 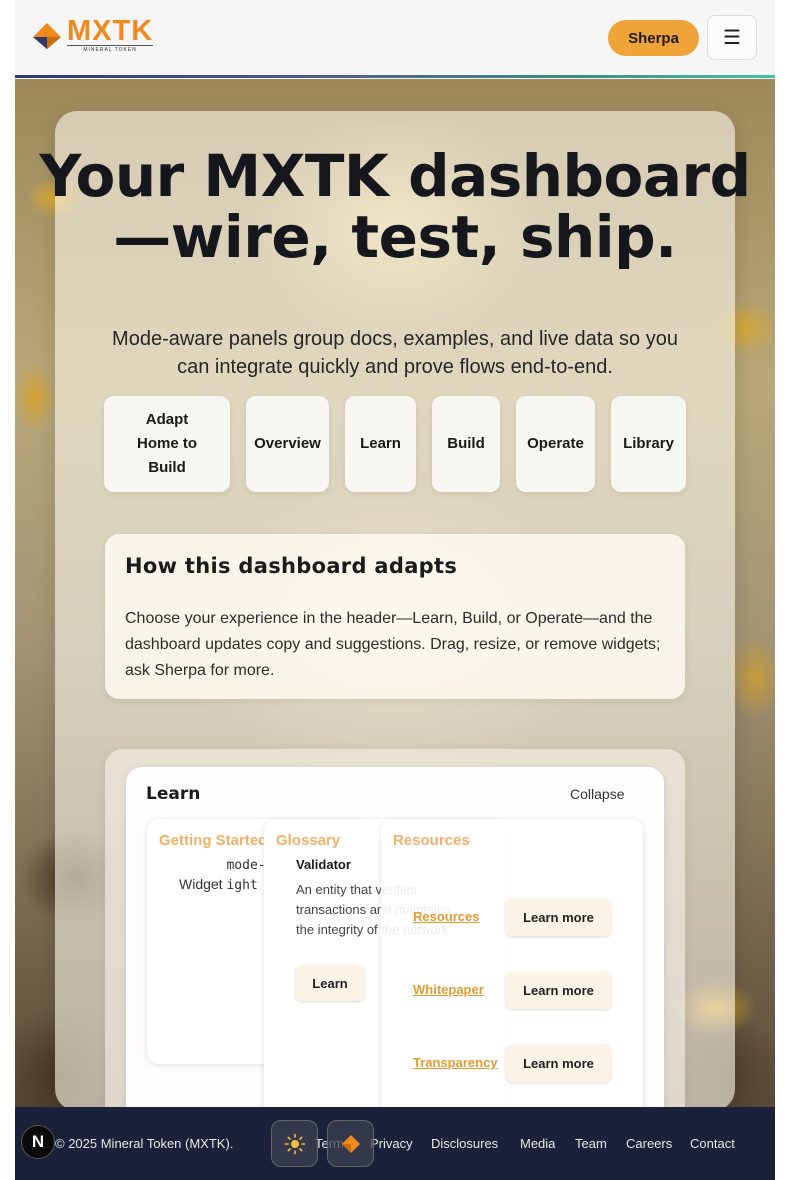 I want to click on hamburger-menu-icon: ☰, so click(x=732, y=37).